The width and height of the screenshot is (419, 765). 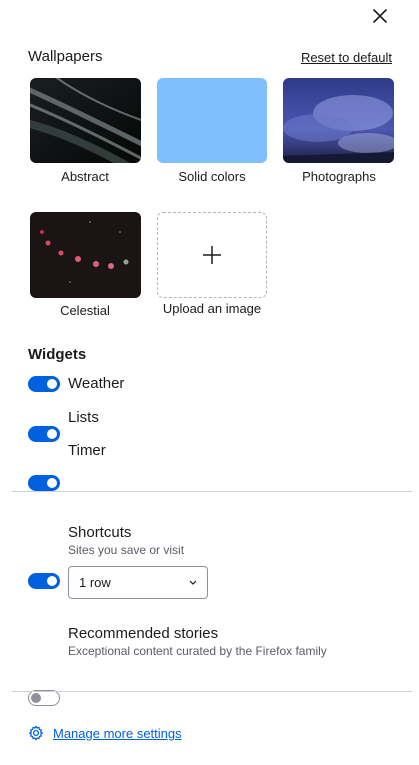 I want to click on wallpaper-tile-abstract, so click(x=85, y=120).